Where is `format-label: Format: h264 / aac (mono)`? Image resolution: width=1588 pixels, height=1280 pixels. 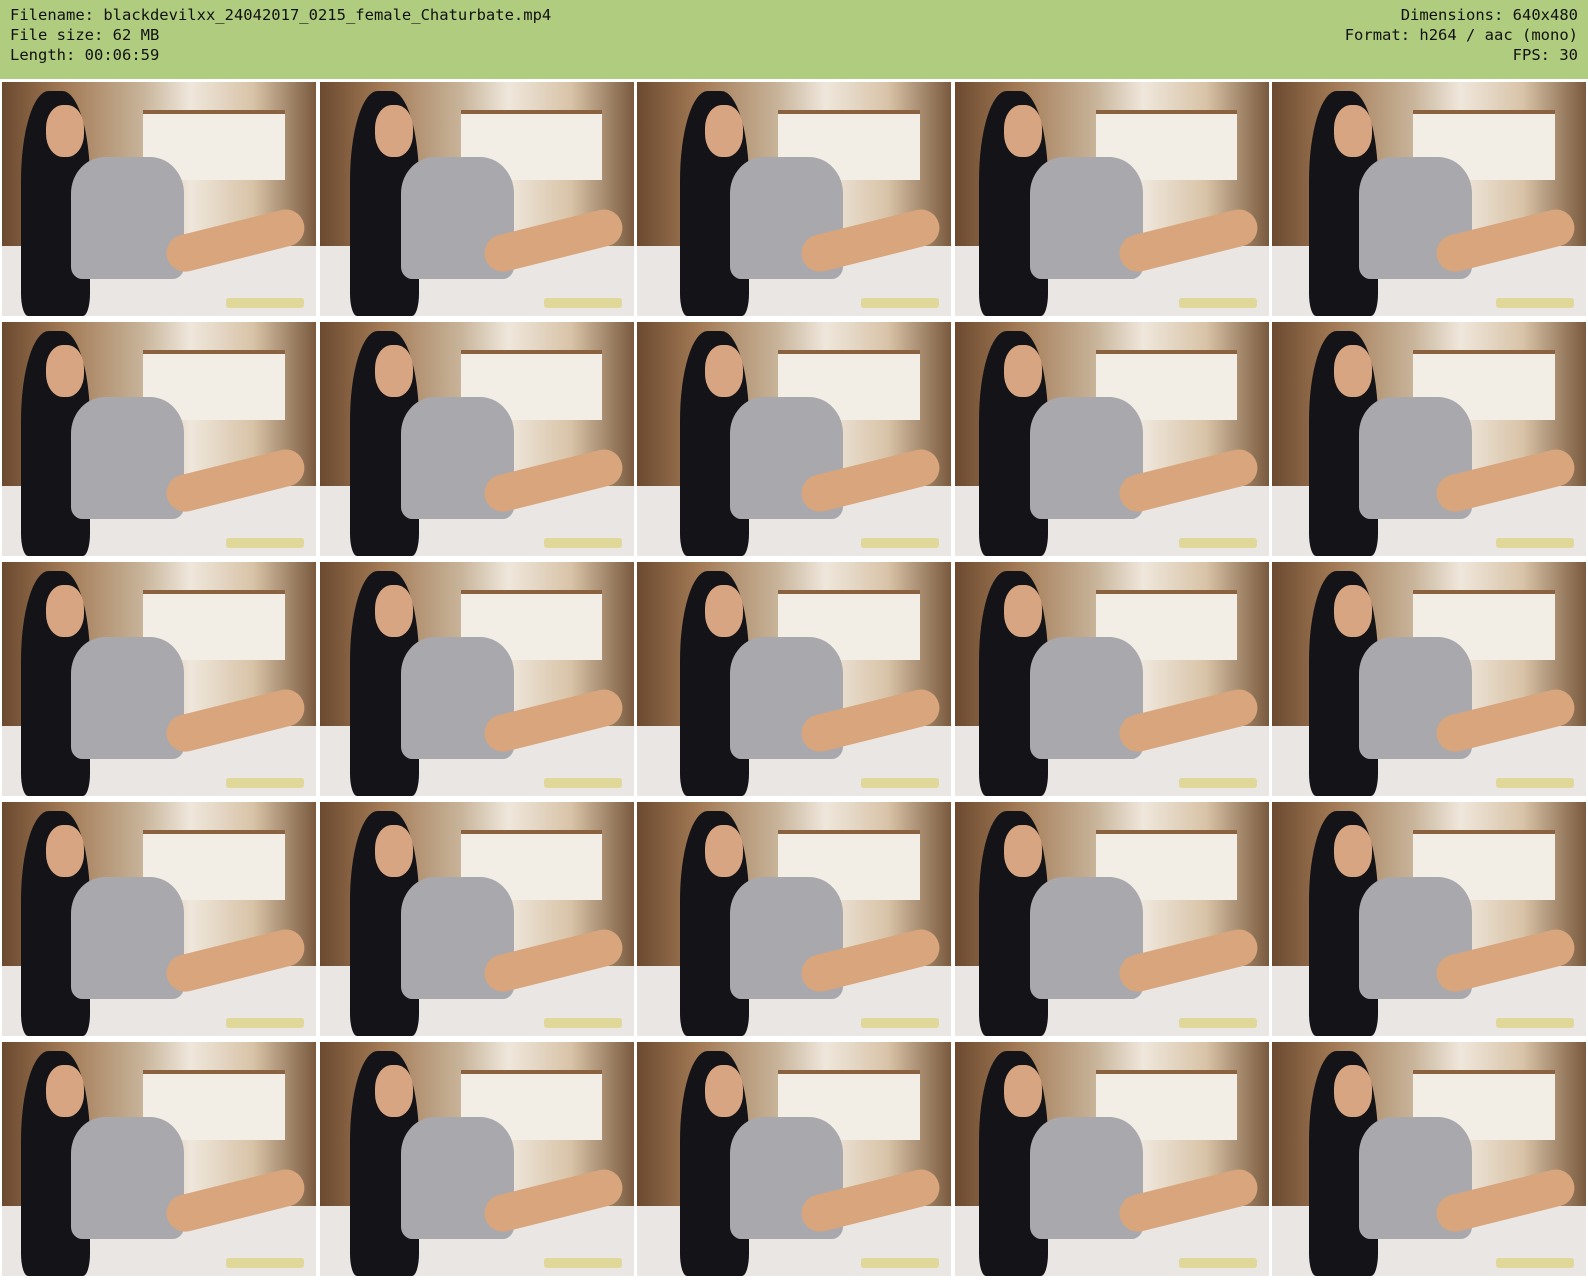 format-label: Format: h264 / aac (mono) is located at coordinates (1461, 35).